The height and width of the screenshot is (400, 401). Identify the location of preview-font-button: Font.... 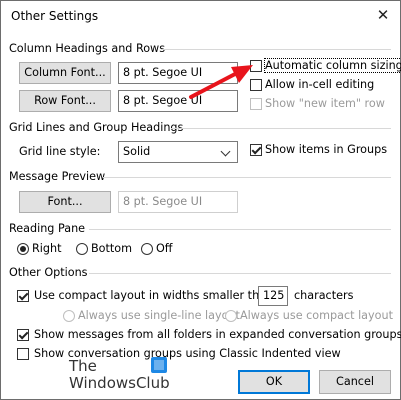
(65, 202).